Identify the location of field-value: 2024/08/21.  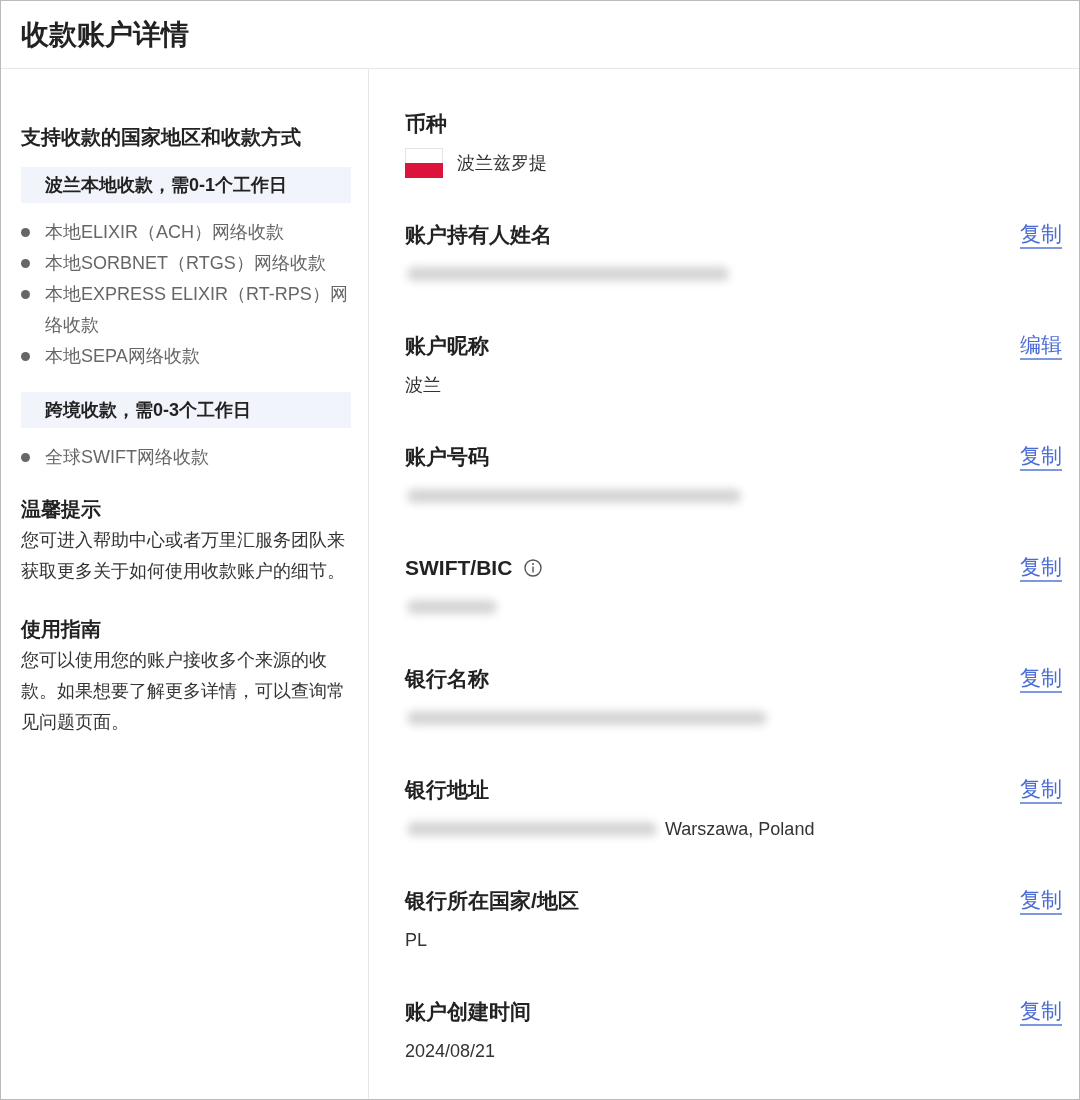
(450, 1051).